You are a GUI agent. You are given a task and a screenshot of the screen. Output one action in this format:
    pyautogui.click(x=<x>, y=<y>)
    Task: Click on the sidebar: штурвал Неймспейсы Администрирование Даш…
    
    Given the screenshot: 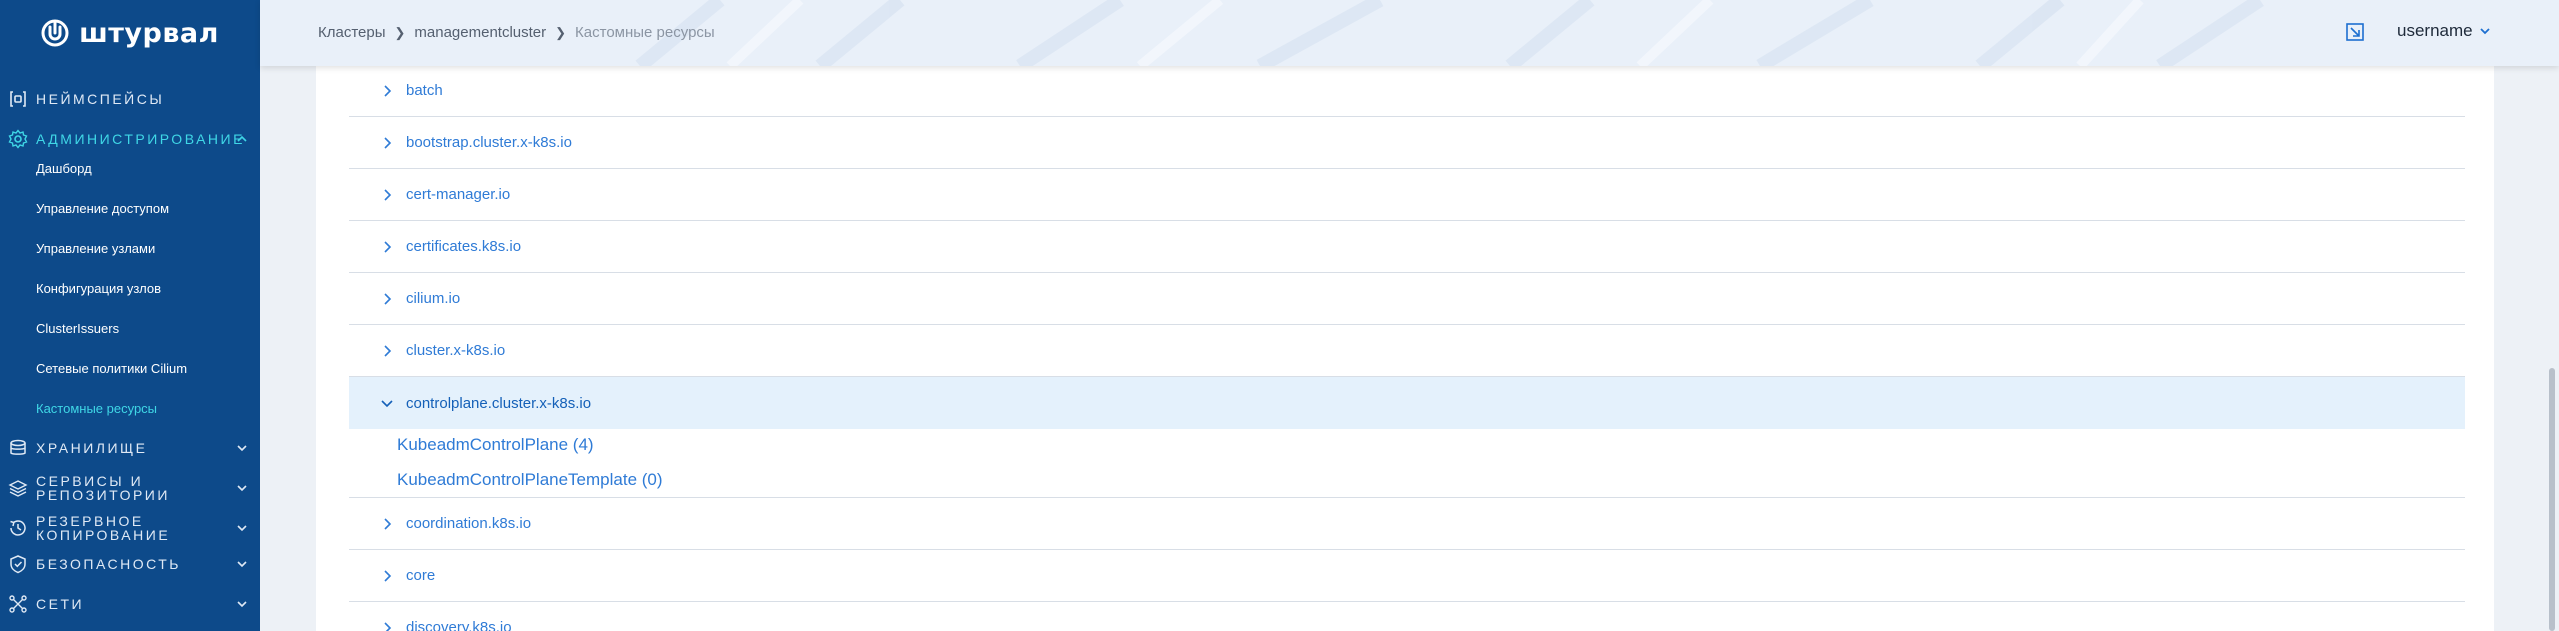 What is the action you would take?
    pyautogui.click(x=130, y=315)
    